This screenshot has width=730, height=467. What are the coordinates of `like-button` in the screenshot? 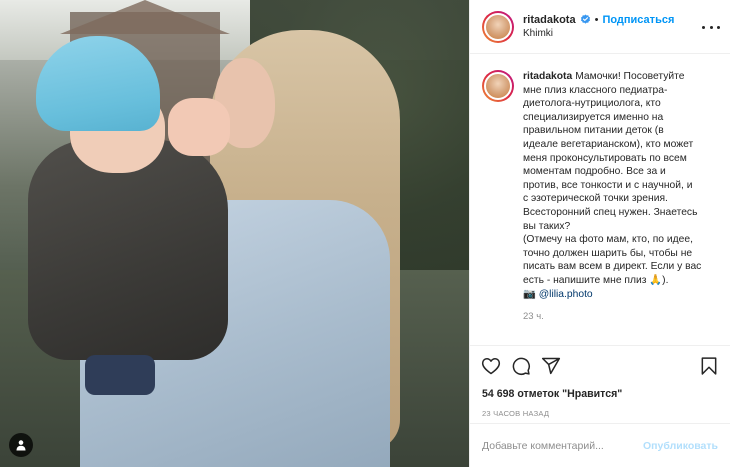 It's located at (491, 366).